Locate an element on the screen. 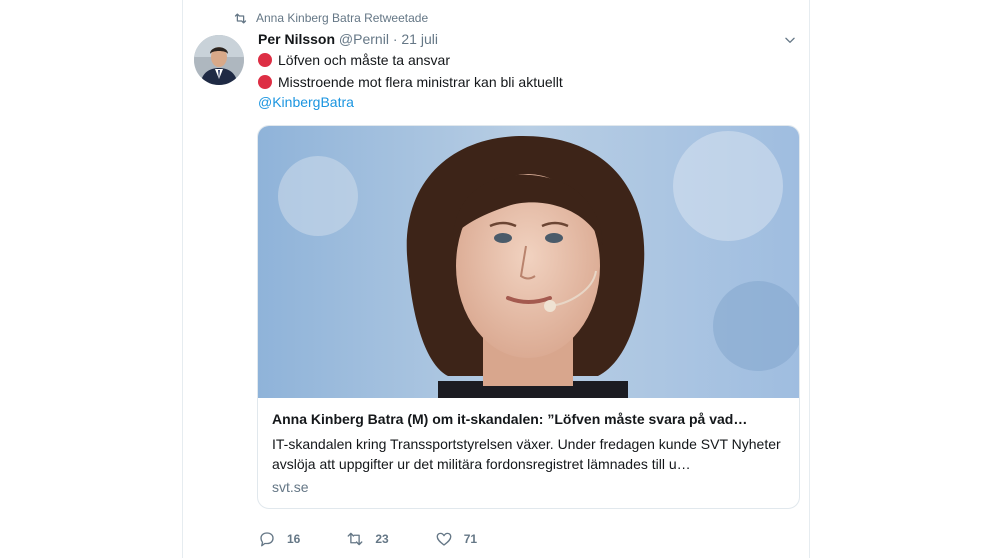 The width and height of the screenshot is (992, 558). retweet-context: Anna Kinberg Batra Retweetade is located at coordinates (330, 18).